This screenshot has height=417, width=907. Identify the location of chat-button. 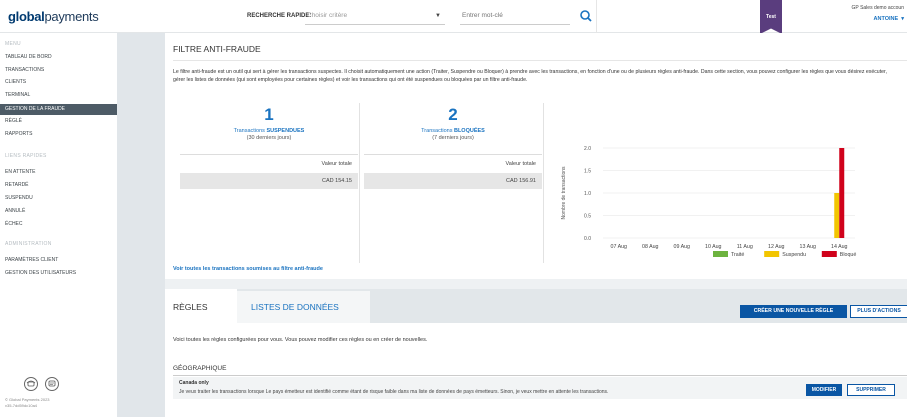
(52, 384).